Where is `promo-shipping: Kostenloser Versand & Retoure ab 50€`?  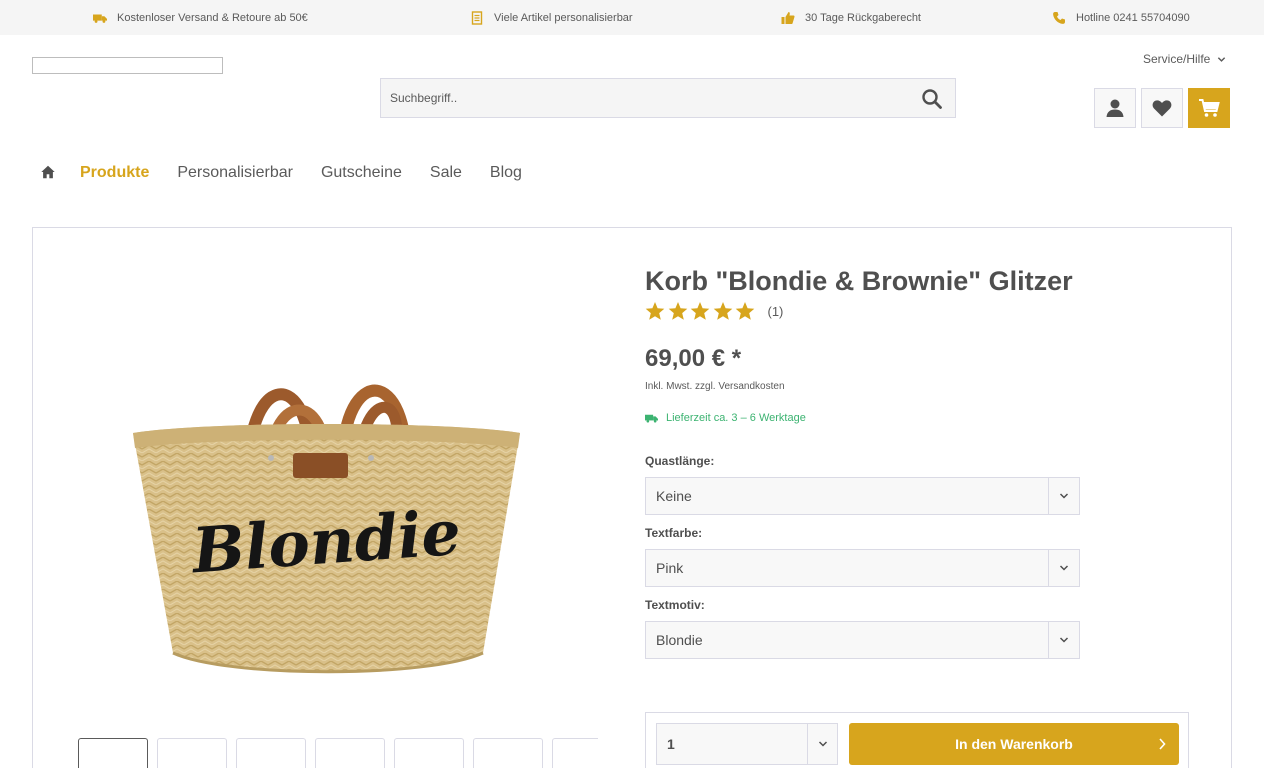 promo-shipping: Kostenloser Versand & Retoure ab 50€ is located at coordinates (200, 17).